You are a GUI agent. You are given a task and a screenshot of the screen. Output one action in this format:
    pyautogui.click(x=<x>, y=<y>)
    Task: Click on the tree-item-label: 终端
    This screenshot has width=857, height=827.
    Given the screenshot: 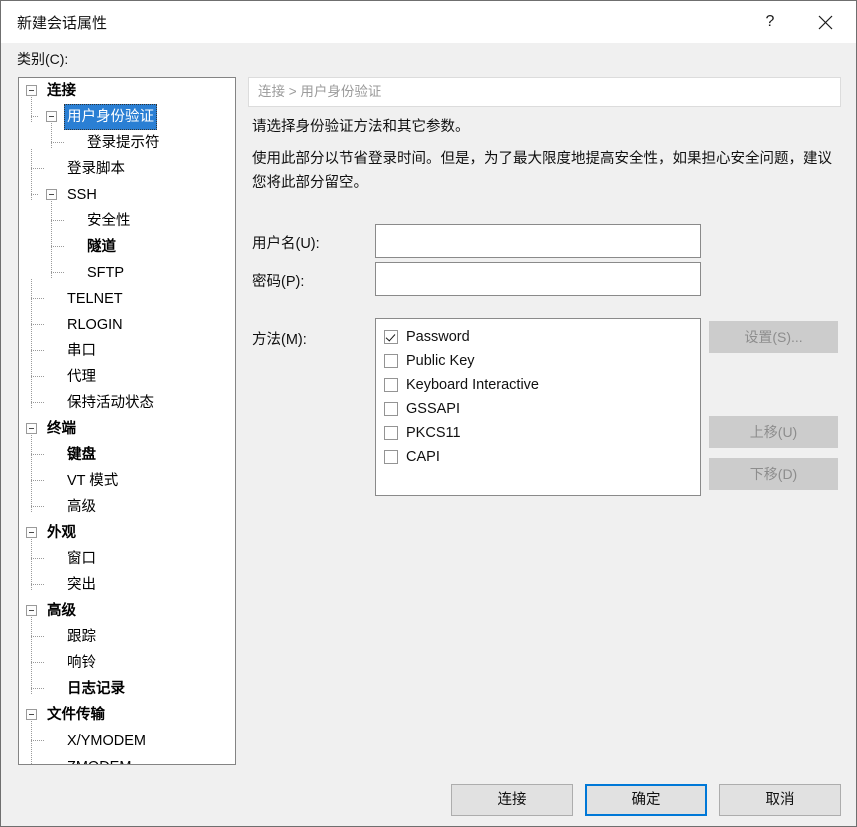 What is the action you would take?
    pyautogui.click(x=61, y=429)
    